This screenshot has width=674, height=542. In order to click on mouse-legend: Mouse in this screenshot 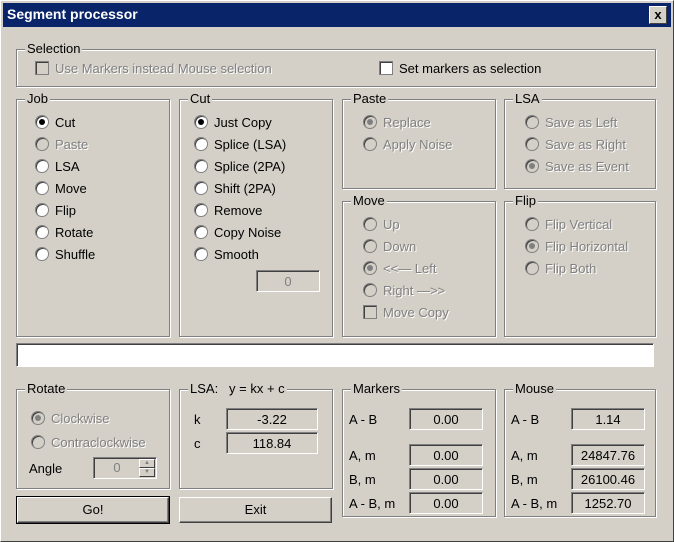, I will do `click(535, 388)`.